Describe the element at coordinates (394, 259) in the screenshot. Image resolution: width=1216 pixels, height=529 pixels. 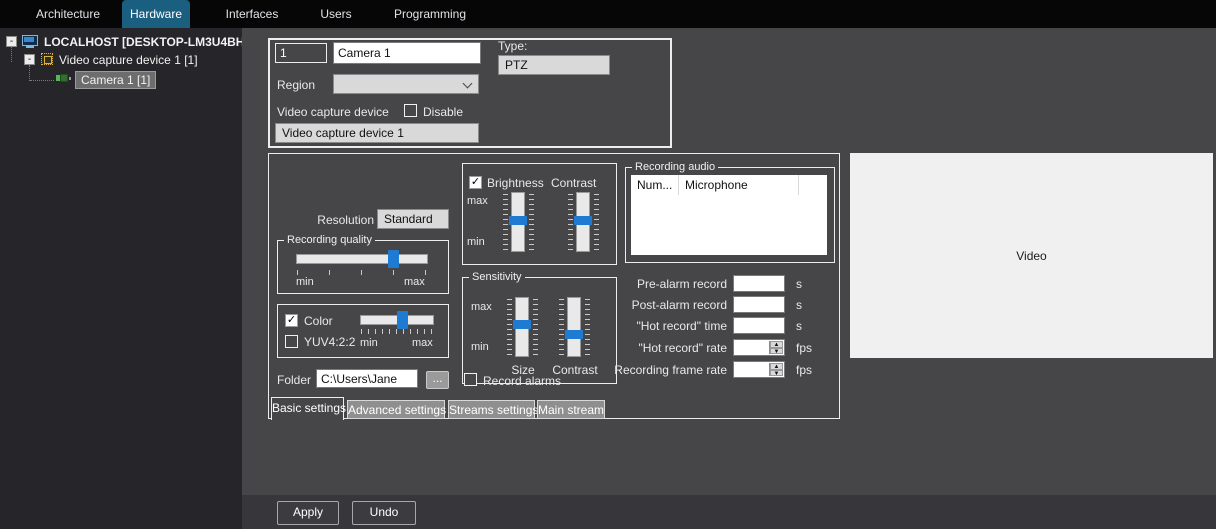
I see `recording-quality-slider-thumb` at that location.